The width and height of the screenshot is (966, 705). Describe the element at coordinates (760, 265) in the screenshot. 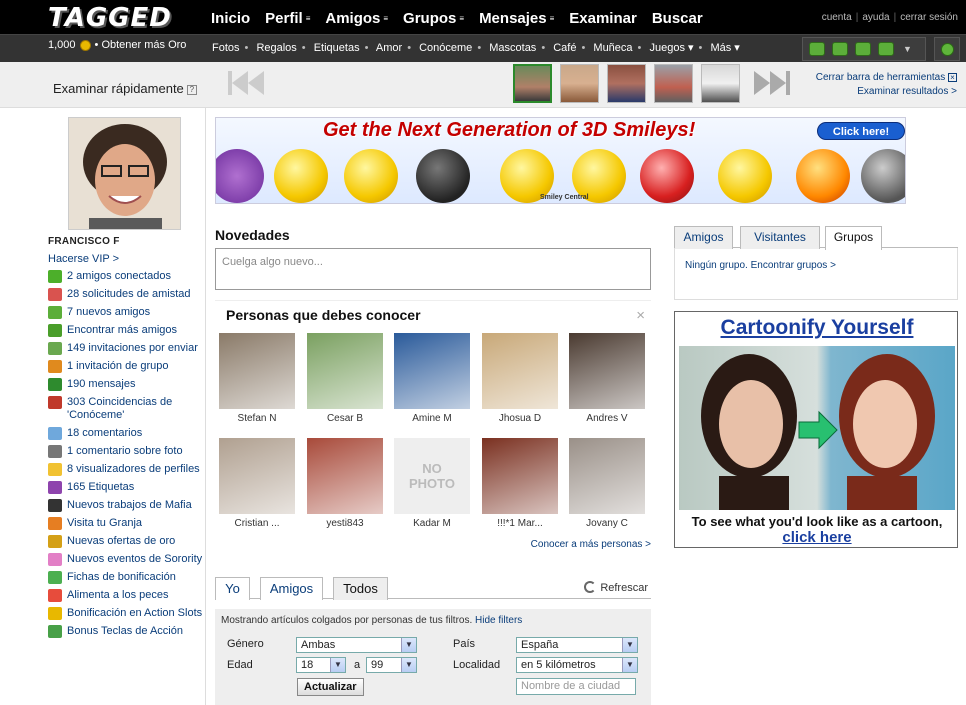

I see `no-groups-link: Ningún grupo. Encontrar grupos >` at that location.